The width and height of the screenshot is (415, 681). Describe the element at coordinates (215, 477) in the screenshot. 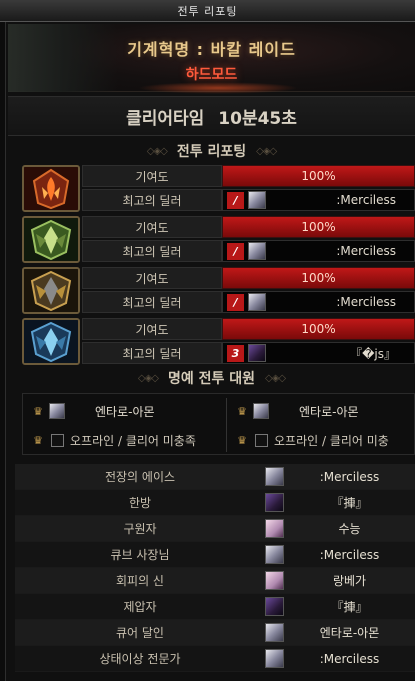

I see `award-row: 전장의 에이스 :Merciless` at that location.